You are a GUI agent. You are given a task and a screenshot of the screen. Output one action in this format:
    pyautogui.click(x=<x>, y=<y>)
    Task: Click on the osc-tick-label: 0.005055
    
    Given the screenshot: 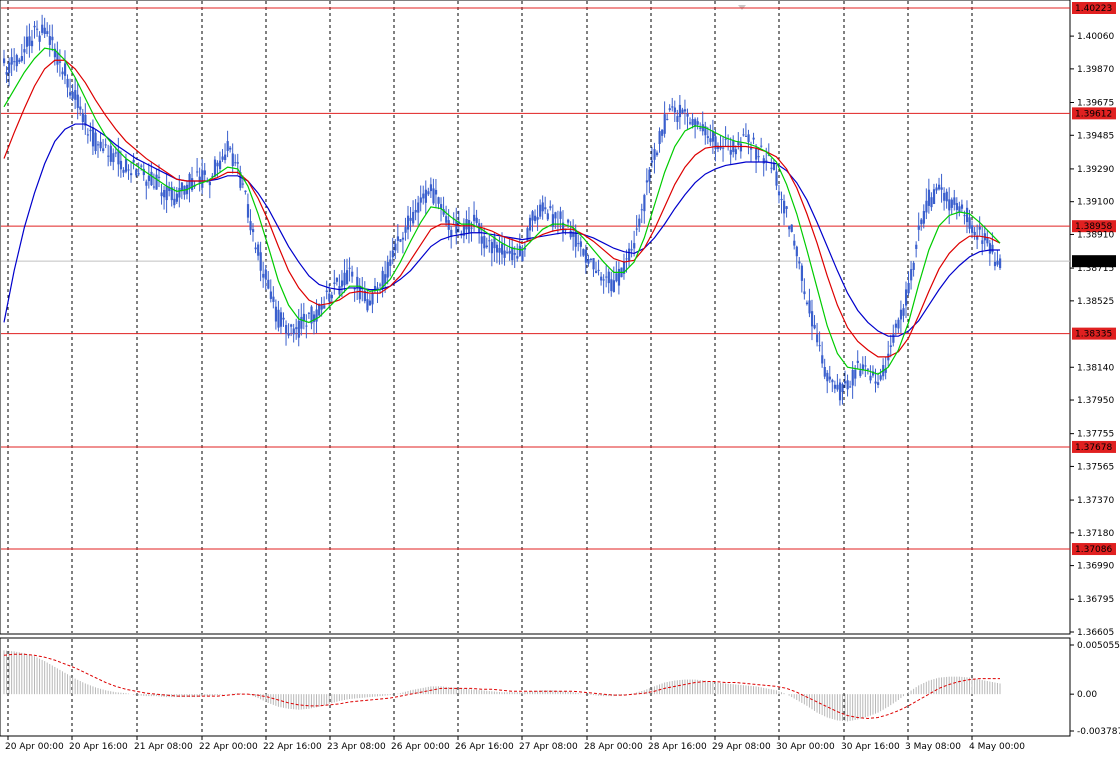 What is the action you would take?
    pyautogui.click(x=1098, y=646)
    